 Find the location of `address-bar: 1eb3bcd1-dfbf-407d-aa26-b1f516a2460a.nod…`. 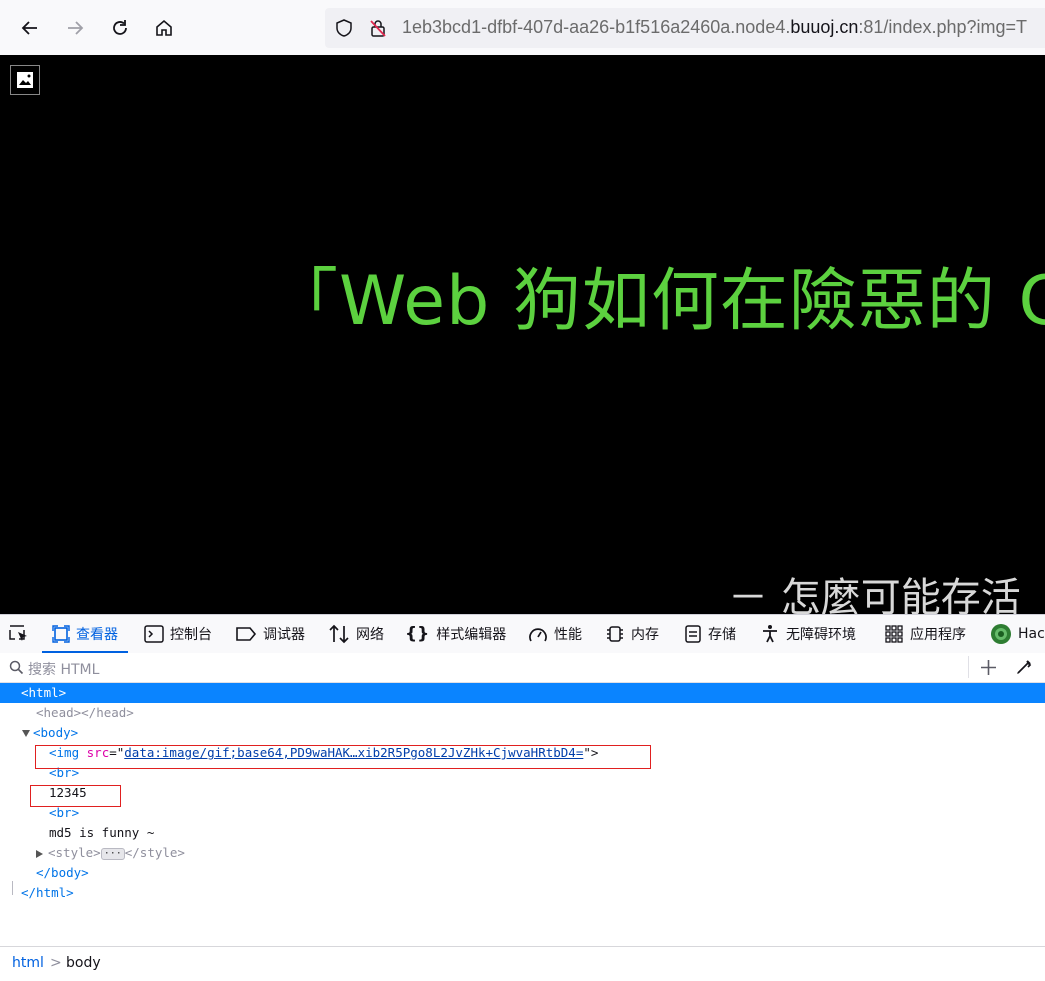

address-bar: 1eb3bcd1-dfbf-407d-aa26-b1f516a2460a.nod… is located at coordinates (685, 28).